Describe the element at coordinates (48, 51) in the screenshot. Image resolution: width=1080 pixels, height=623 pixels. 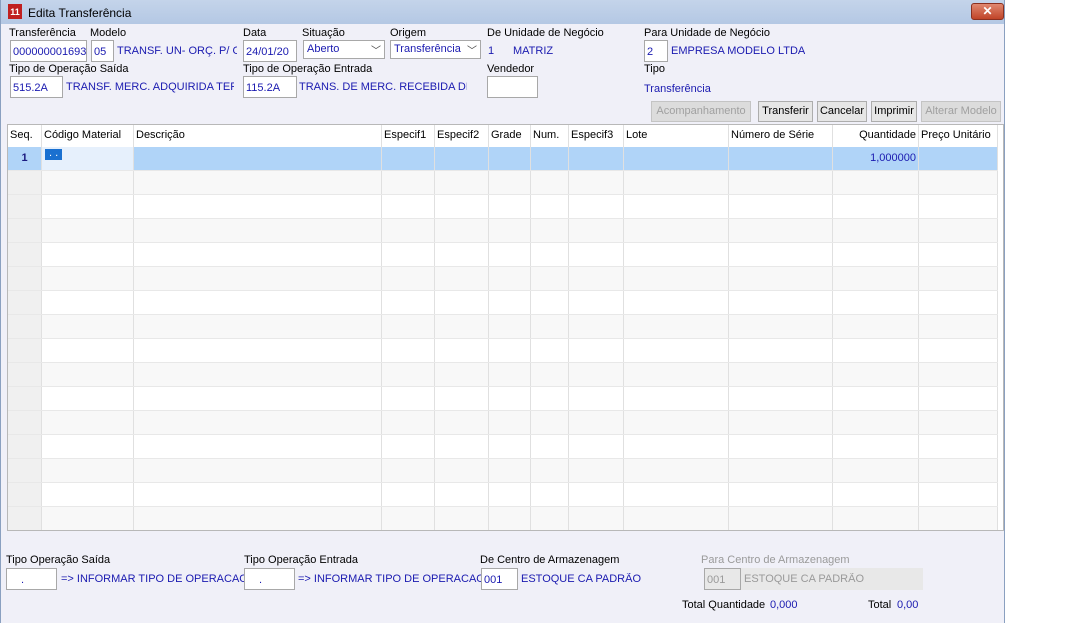
I see `transferencia-field: 000000001693` at that location.